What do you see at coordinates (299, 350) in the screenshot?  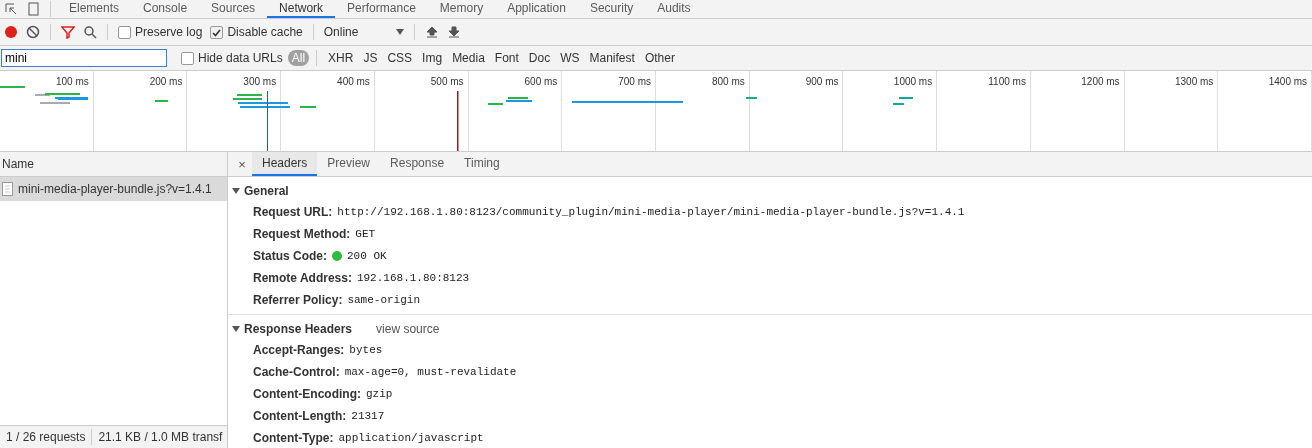 I see `header-name: Accept-Ranges:` at bounding box center [299, 350].